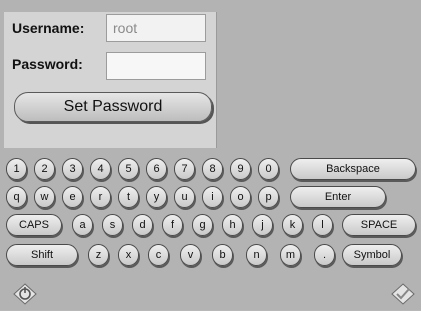 The height and width of the screenshot is (311, 421). Describe the element at coordinates (202, 225) in the screenshot. I see `key-g: g` at that location.